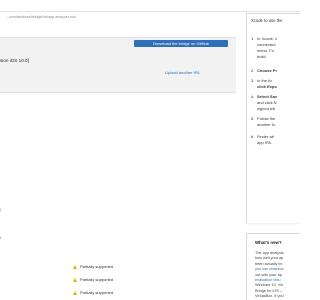 The width and height of the screenshot is (320, 300). What do you see at coordinates (266, 108) in the screenshot?
I see `step-text: signed wit` at bounding box center [266, 108].